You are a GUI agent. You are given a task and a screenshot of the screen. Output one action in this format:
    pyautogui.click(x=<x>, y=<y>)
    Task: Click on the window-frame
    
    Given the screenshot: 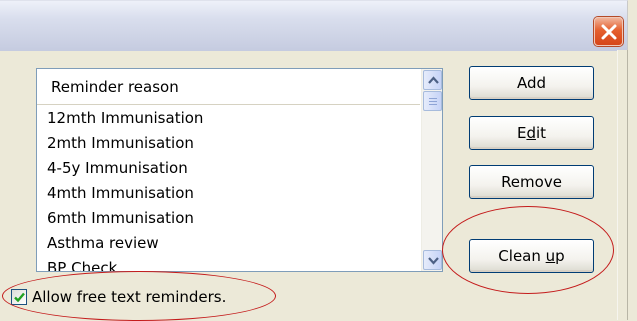 What is the action you would take?
    pyautogui.click(x=622, y=185)
    